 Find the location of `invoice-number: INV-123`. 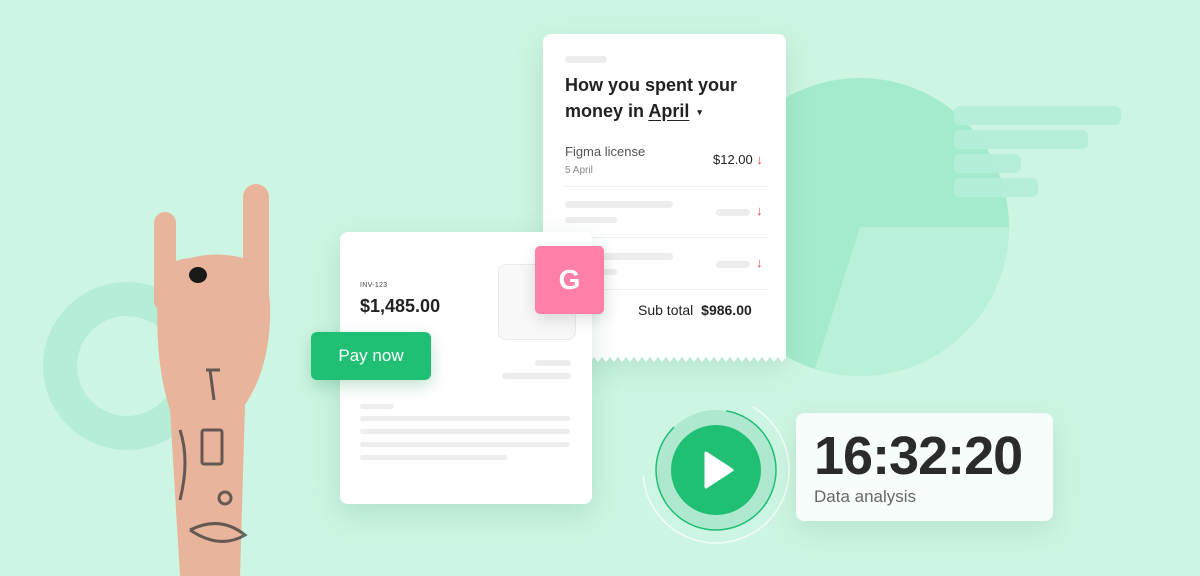

invoice-number: INV-123 is located at coordinates (374, 285).